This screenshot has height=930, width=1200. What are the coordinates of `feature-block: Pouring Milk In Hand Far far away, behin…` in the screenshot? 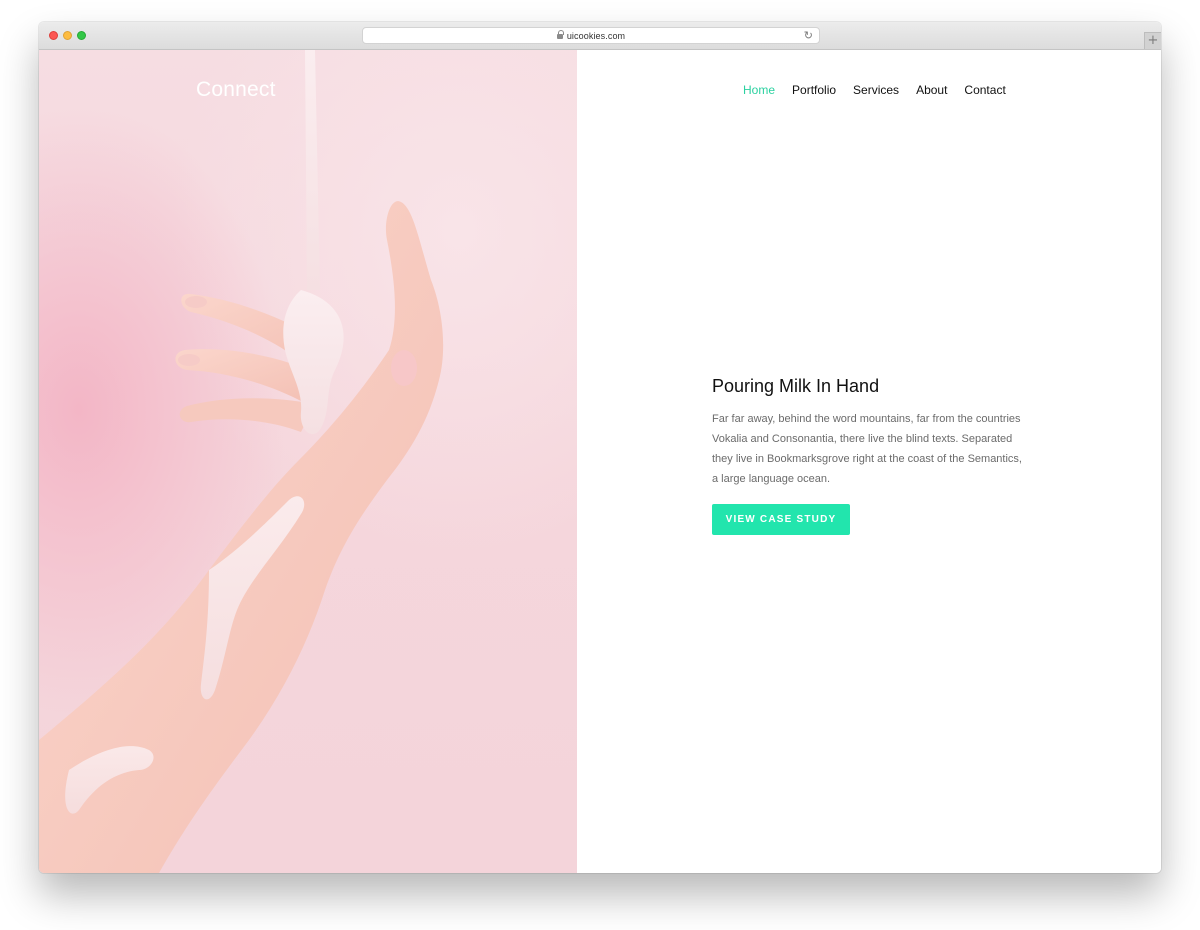 It's located at (877, 455).